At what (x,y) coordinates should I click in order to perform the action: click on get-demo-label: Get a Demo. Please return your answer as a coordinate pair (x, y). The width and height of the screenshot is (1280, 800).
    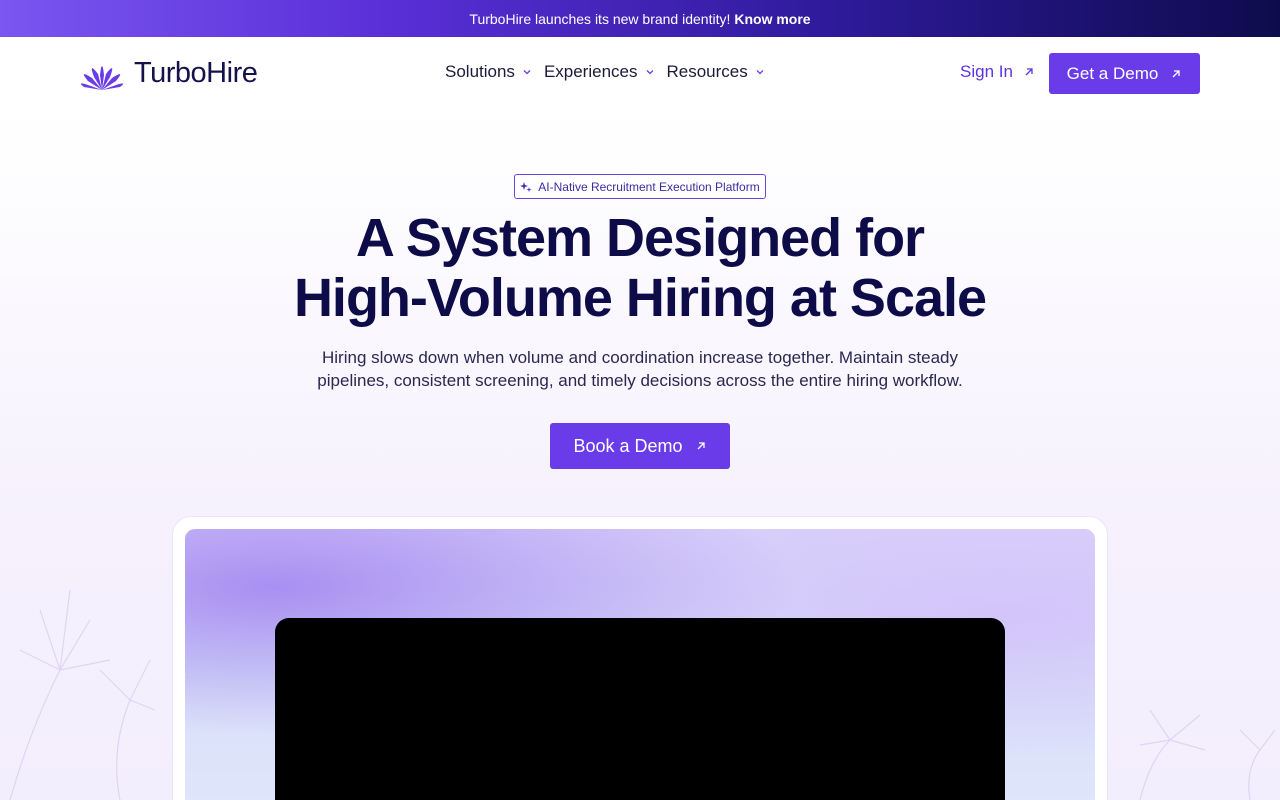
    Looking at the image, I should click on (1112, 73).